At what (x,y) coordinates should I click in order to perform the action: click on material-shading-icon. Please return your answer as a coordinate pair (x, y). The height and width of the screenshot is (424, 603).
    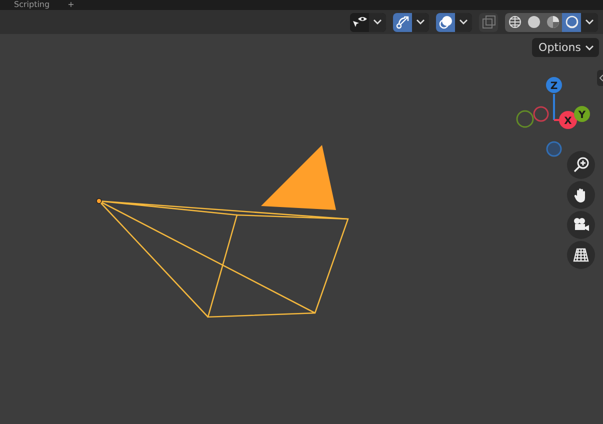
    Looking at the image, I should click on (553, 22).